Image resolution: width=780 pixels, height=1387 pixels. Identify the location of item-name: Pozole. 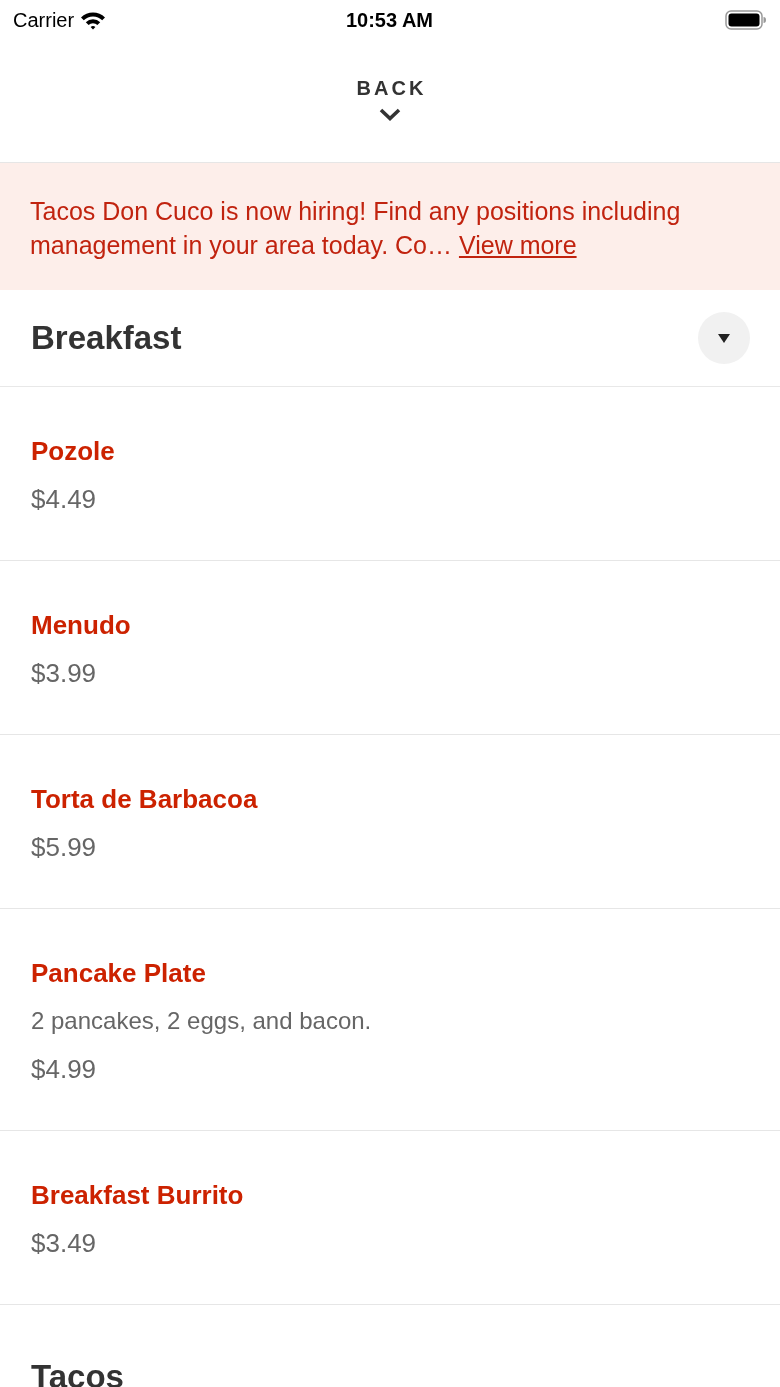
(73, 451).